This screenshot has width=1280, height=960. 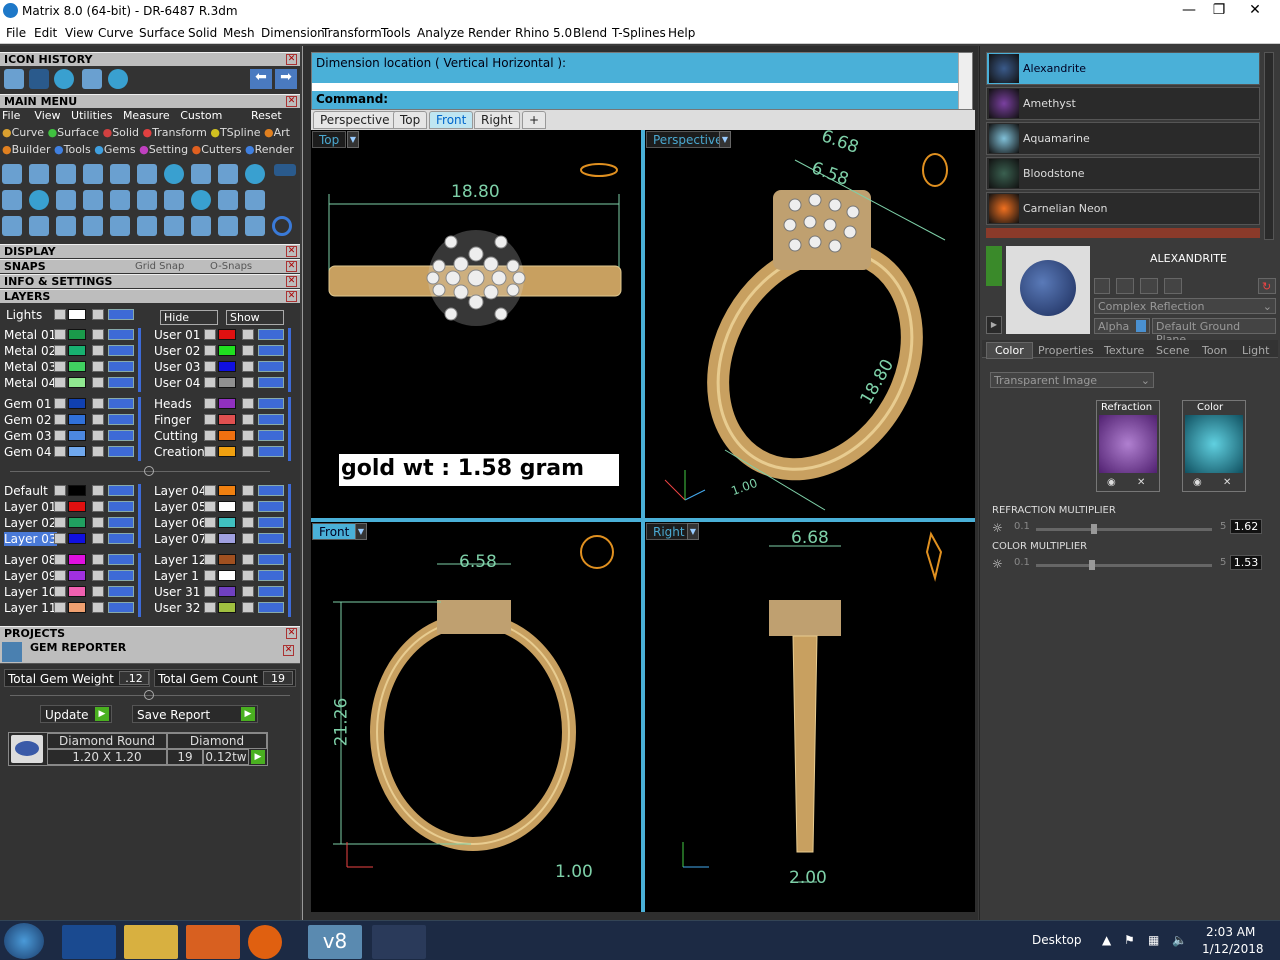 I want to click on tab-perspective: Perspective, so click(x=355, y=120).